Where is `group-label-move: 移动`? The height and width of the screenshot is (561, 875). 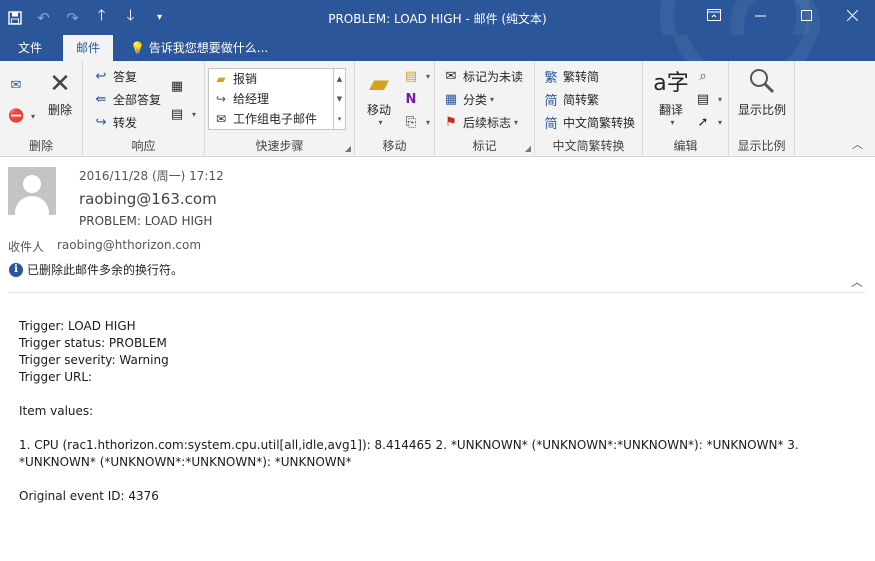
group-label-move: 移动 is located at coordinates (394, 146).